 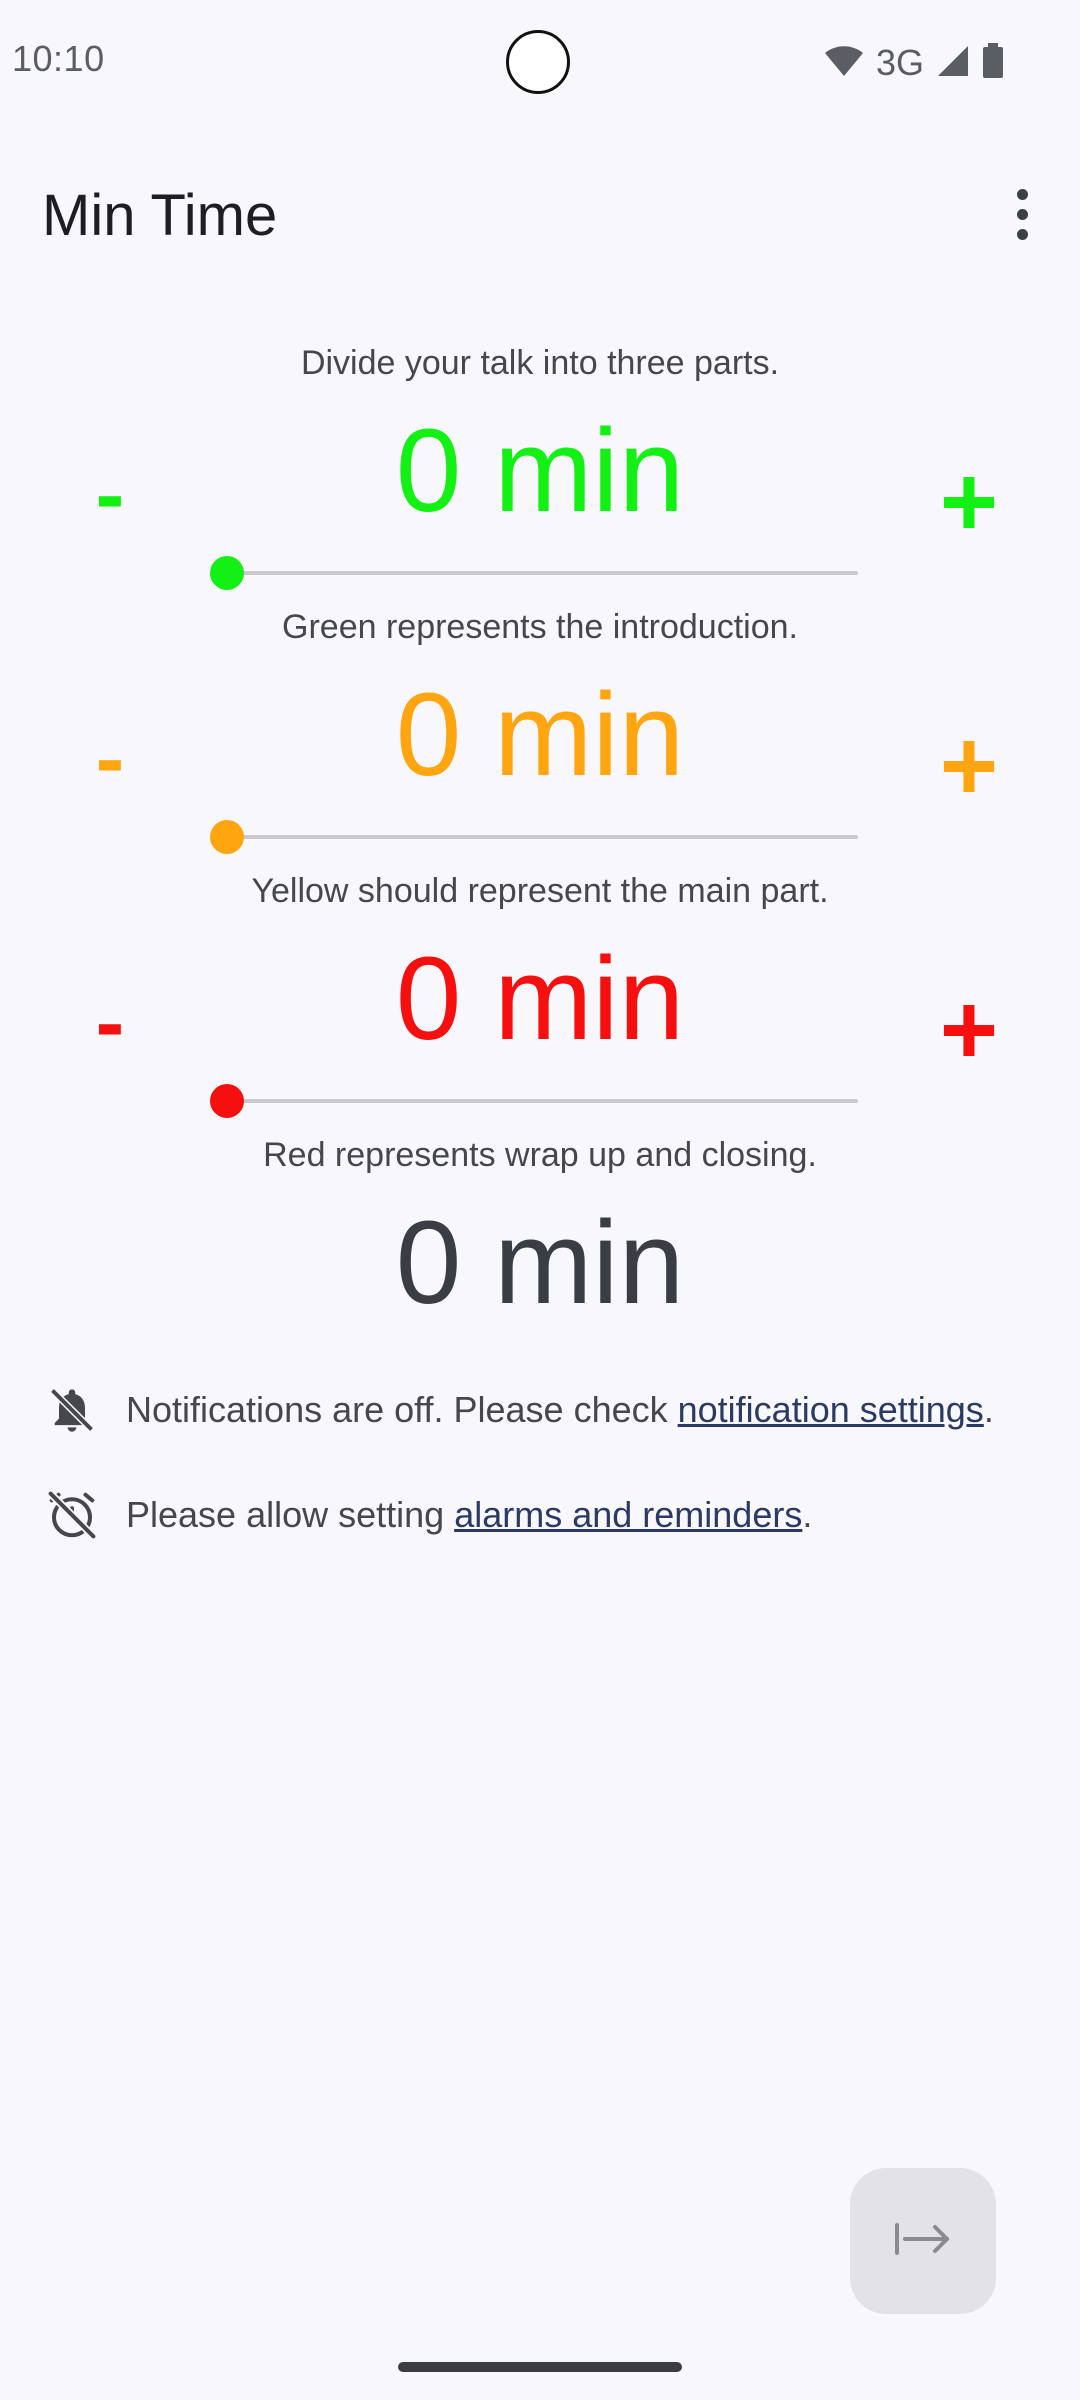 I want to click on battery-icon, so click(x=993, y=63).